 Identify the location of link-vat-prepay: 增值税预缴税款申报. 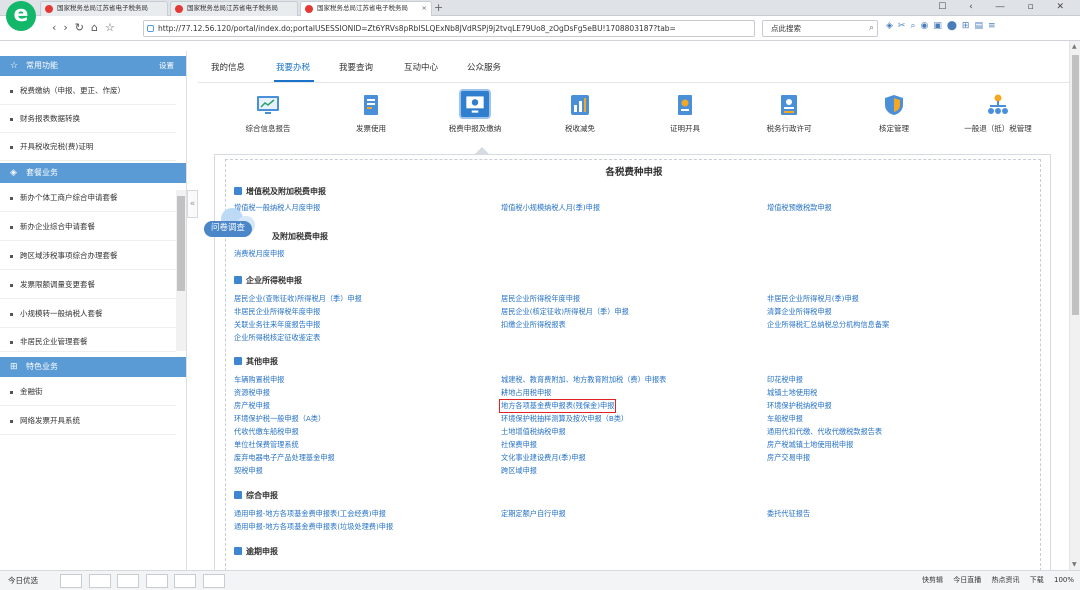
(799, 208).